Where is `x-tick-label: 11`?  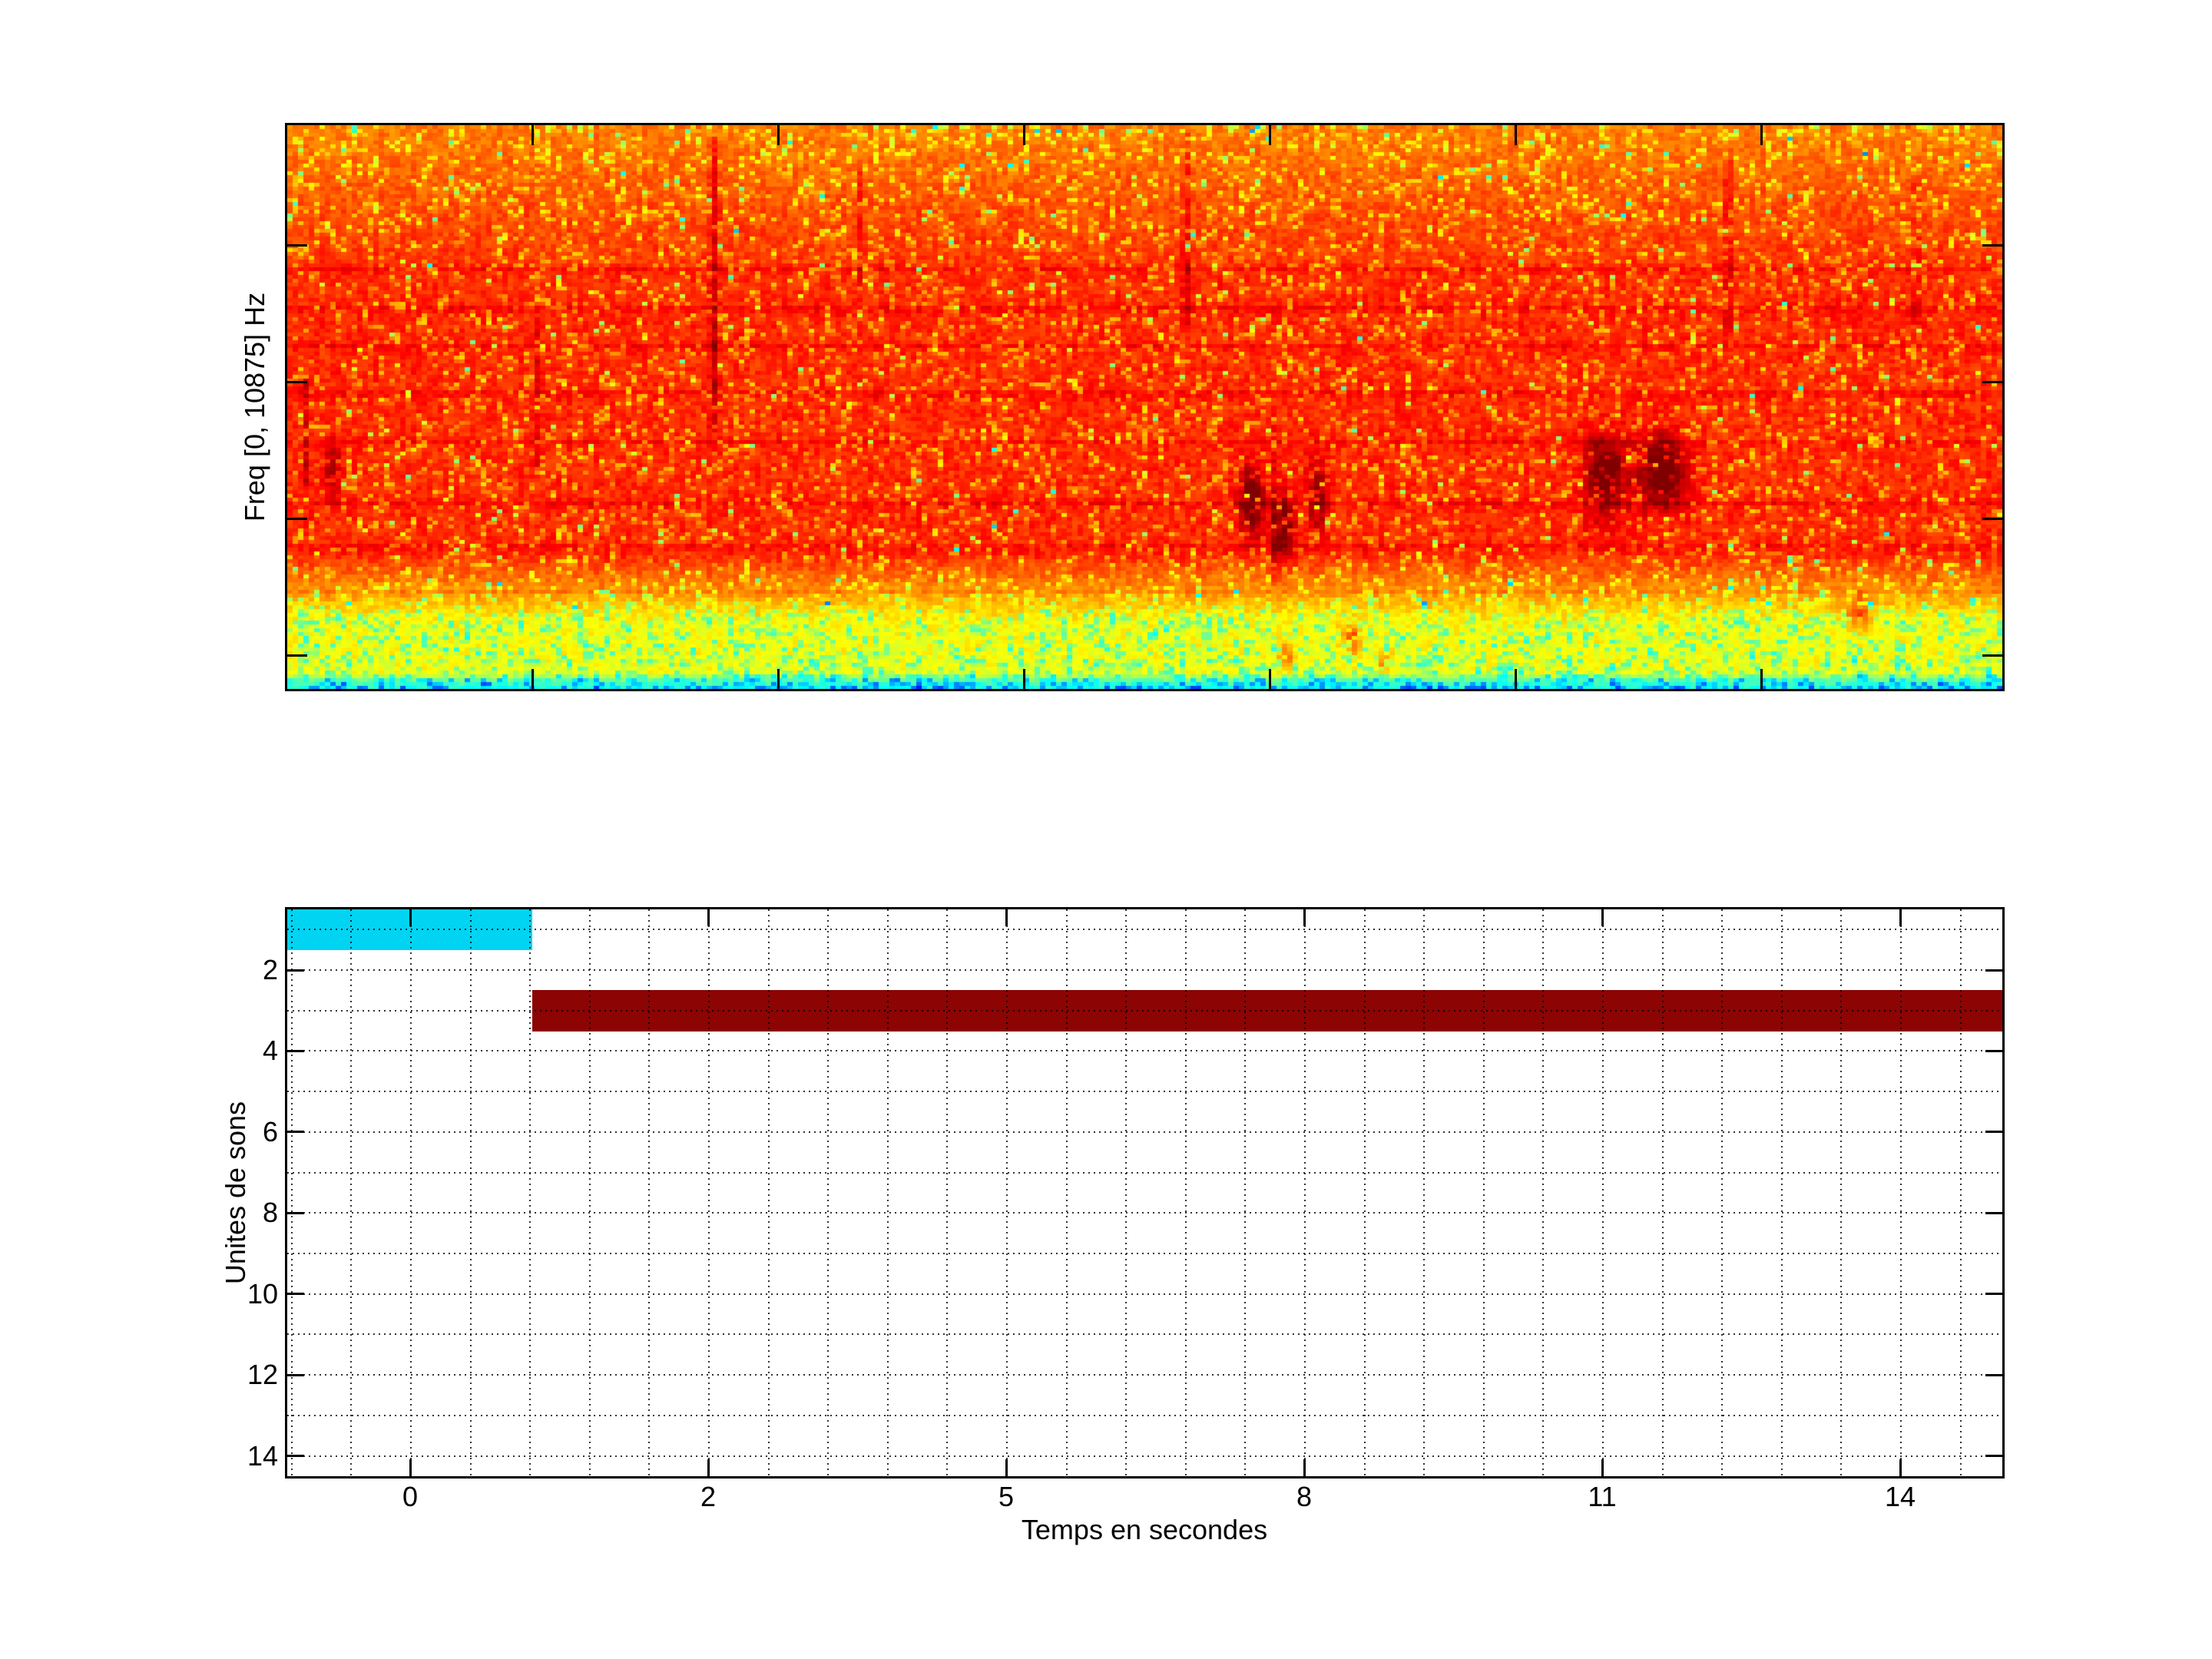
x-tick-label: 11 is located at coordinates (1603, 1497).